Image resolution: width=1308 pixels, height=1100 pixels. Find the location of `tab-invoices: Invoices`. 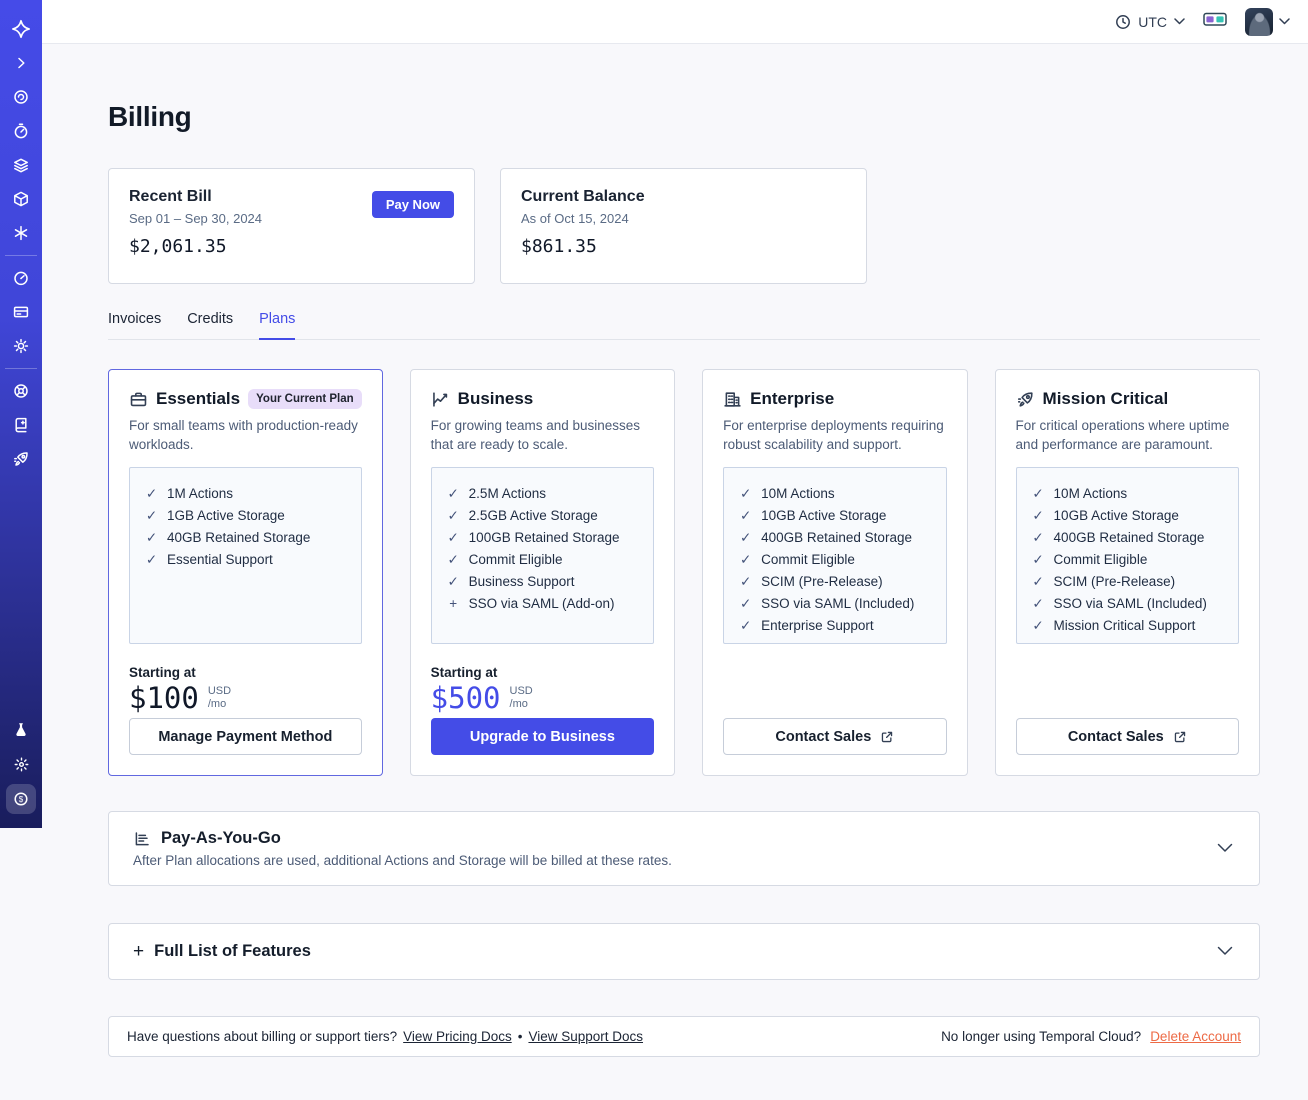

tab-invoices: Invoices is located at coordinates (134, 325).